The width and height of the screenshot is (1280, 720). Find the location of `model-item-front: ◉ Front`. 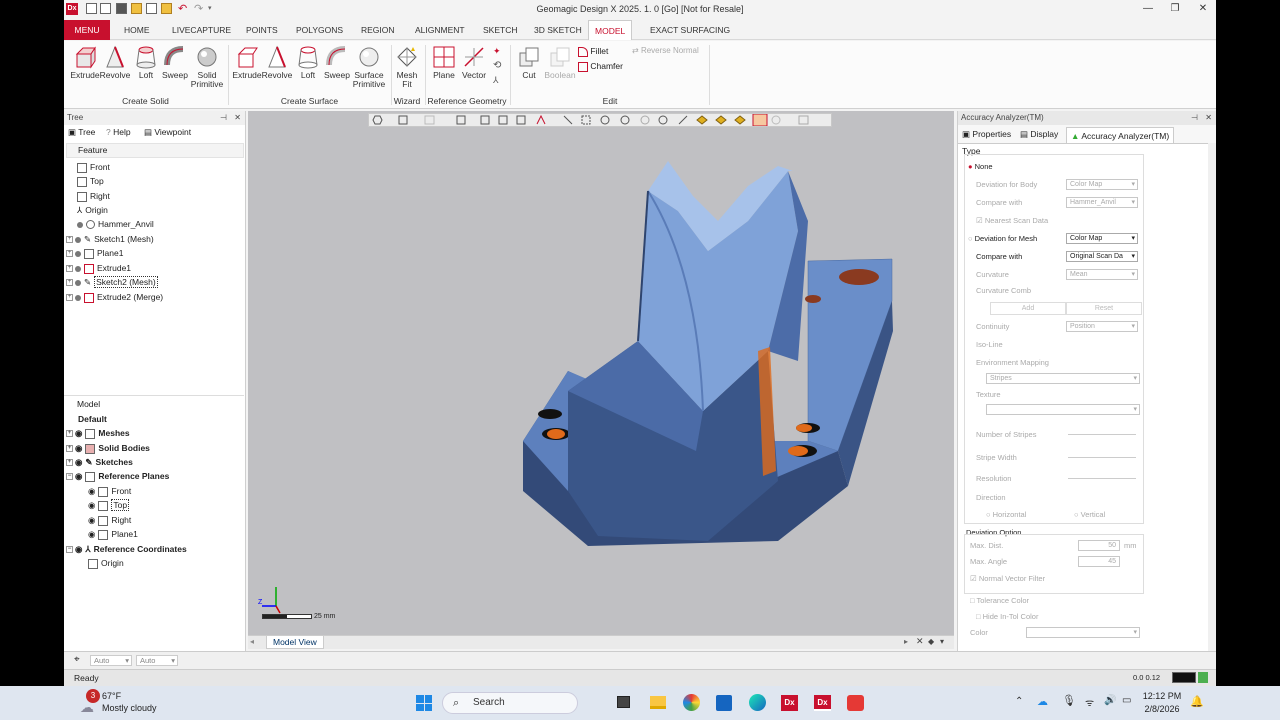

model-item-front: ◉ Front is located at coordinates (97, 491).